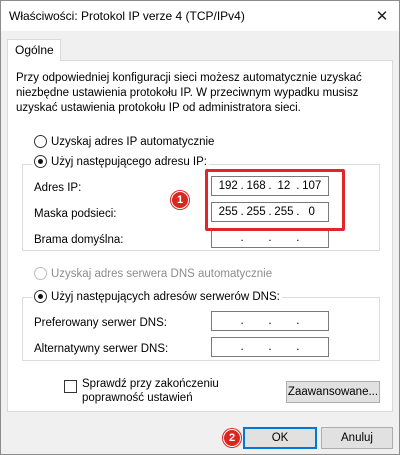 The image size is (400, 455). What do you see at coordinates (382, 16) in the screenshot?
I see `close-icon: ✕` at bounding box center [382, 16].